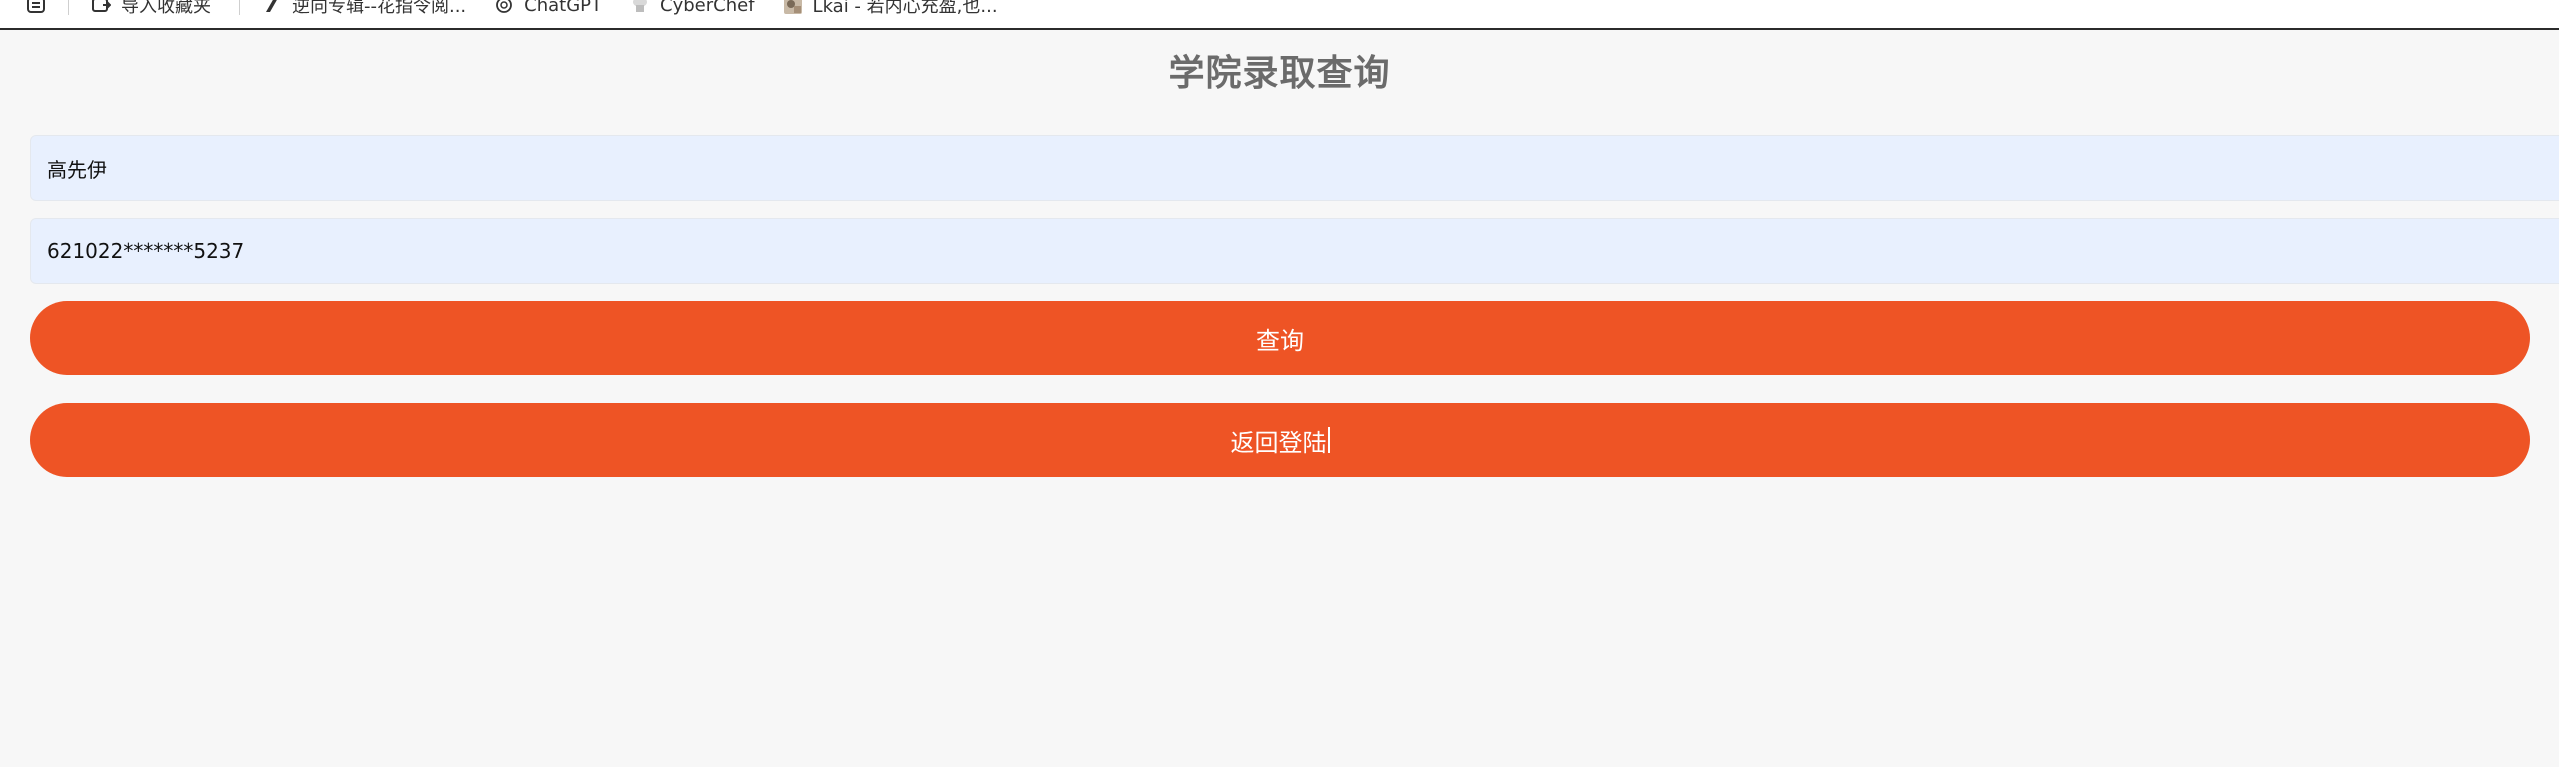 The image size is (2559, 767). Describe the element at coordinates (272, 7) in the screenshot. I see `zhihu-icon` at that location.